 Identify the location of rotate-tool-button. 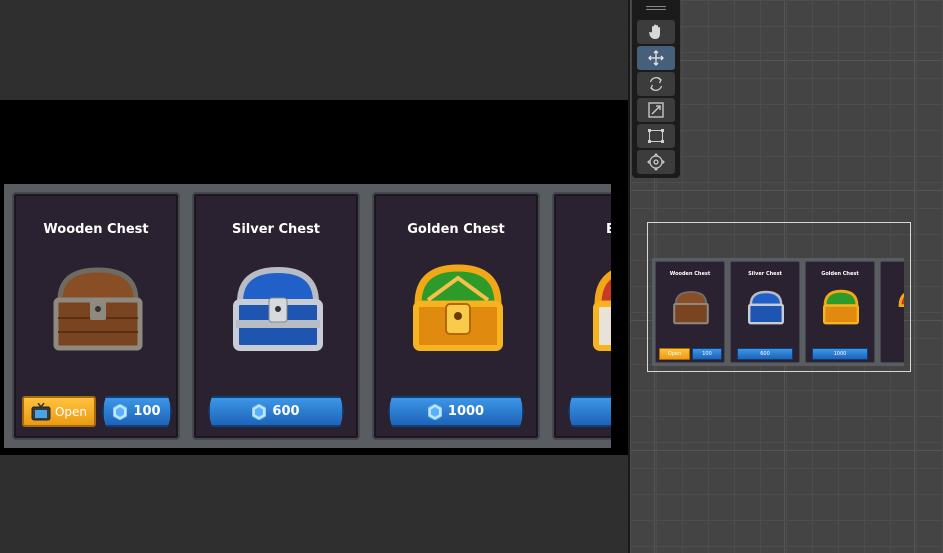
(656, 84).